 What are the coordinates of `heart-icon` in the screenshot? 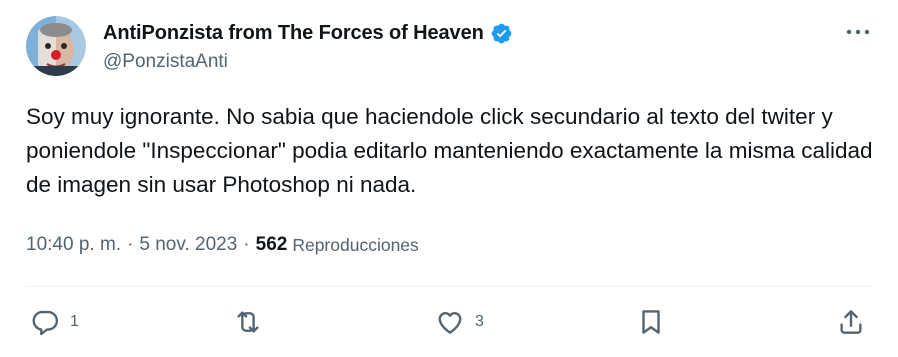 It's located at (450, 322).